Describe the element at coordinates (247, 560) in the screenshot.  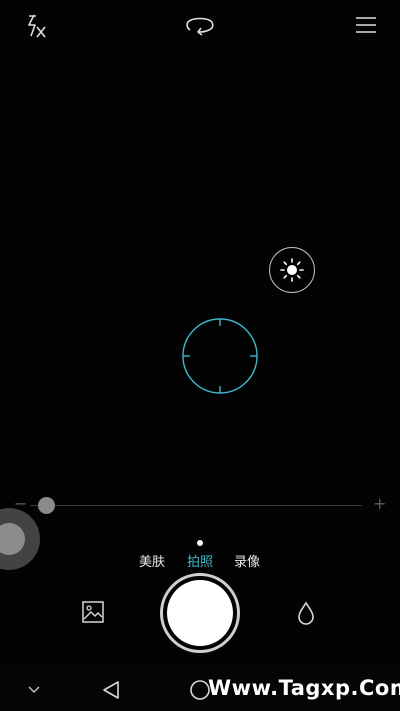
I see `mode-video: 录像` at that location.